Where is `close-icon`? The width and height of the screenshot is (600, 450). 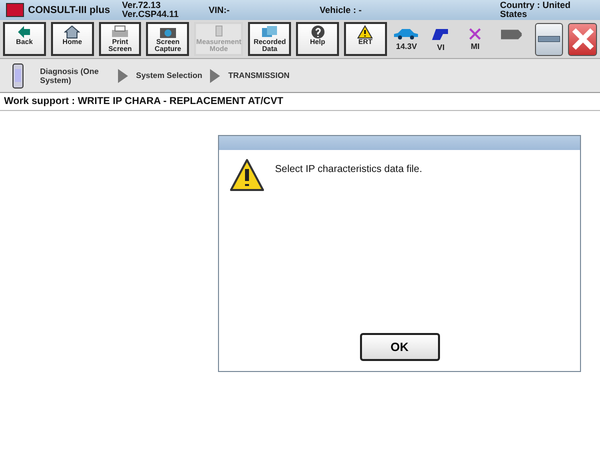 close-icon is located at coordinates (582, 39).